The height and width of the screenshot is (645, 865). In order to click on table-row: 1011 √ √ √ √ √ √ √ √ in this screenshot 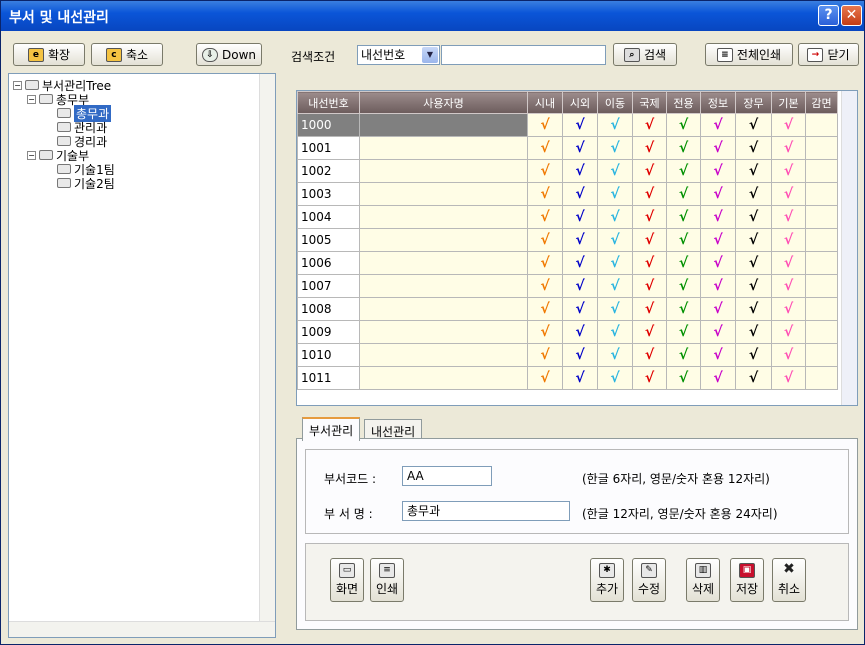, I will do `click(567, 378)`.